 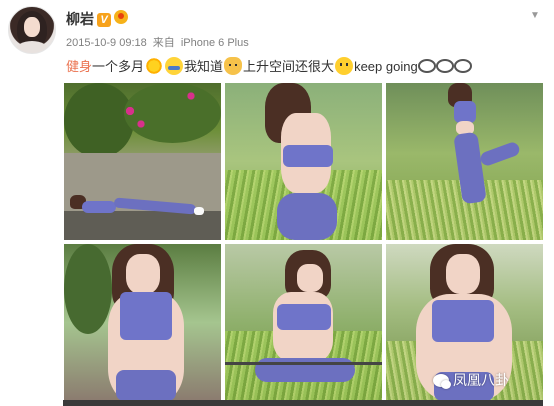 What do you see at coordinates (303, 403) in the screenshot?
I see `next-photo-row-edge` at bounding box center [303, 403].